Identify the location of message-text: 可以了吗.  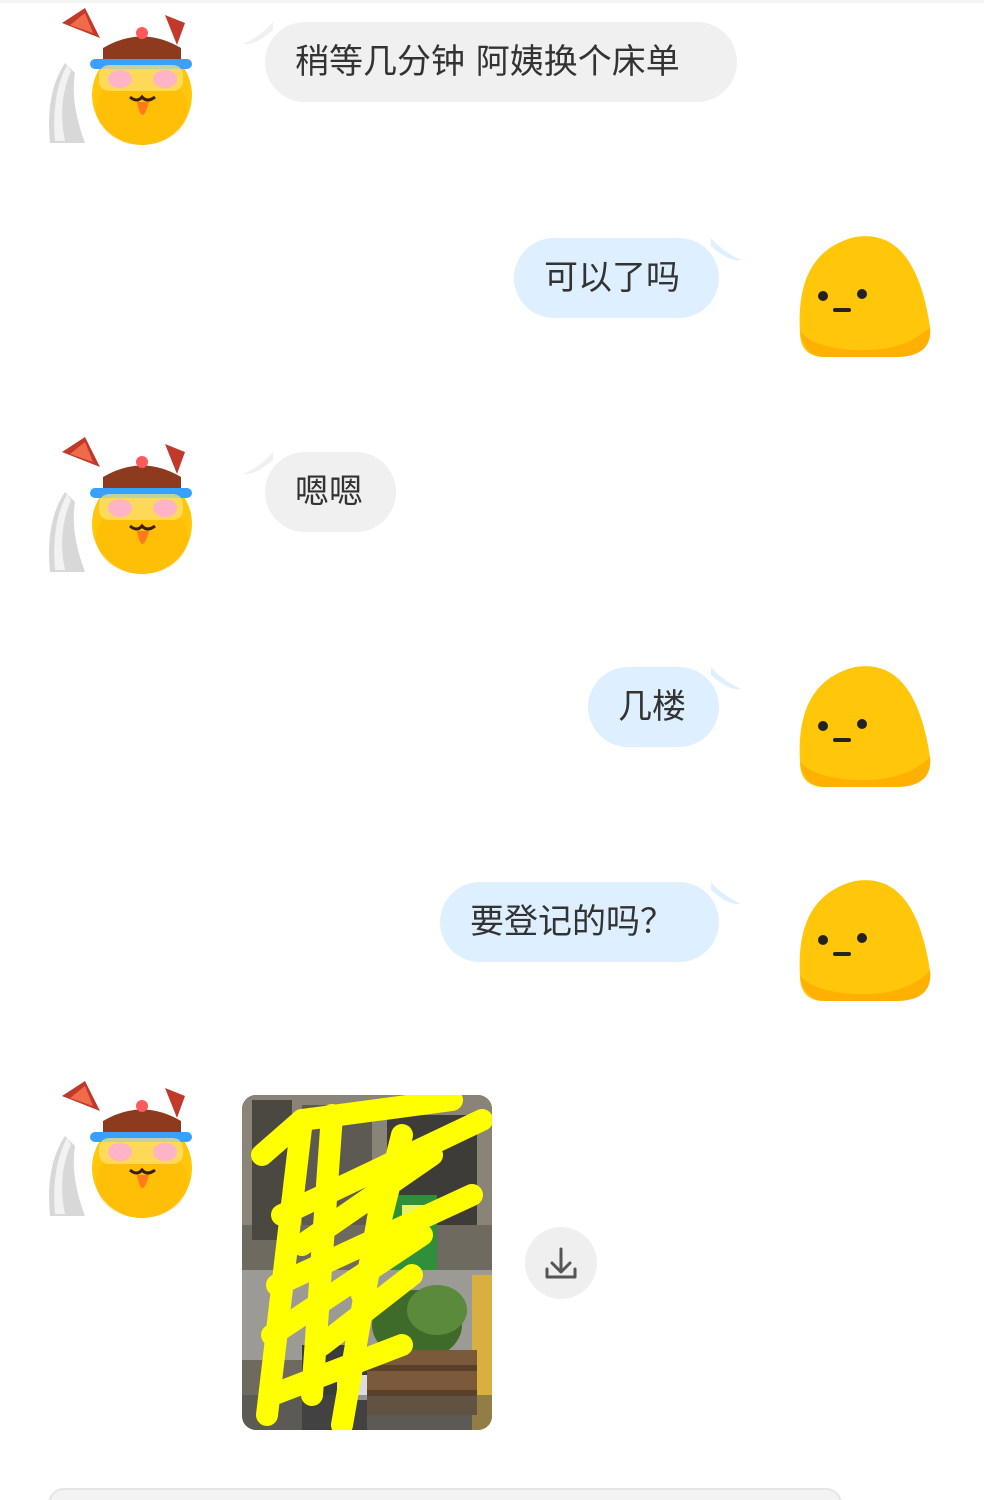
(612, 278).